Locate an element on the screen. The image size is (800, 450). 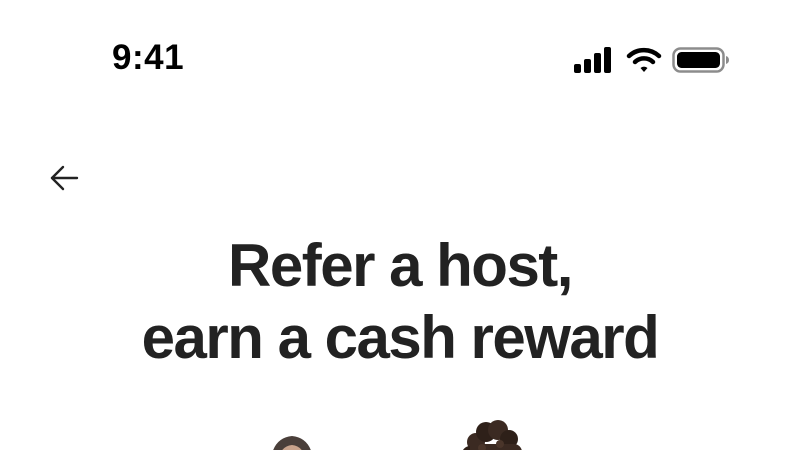
status-time: 9:41 is located at coordinates (148, 57).